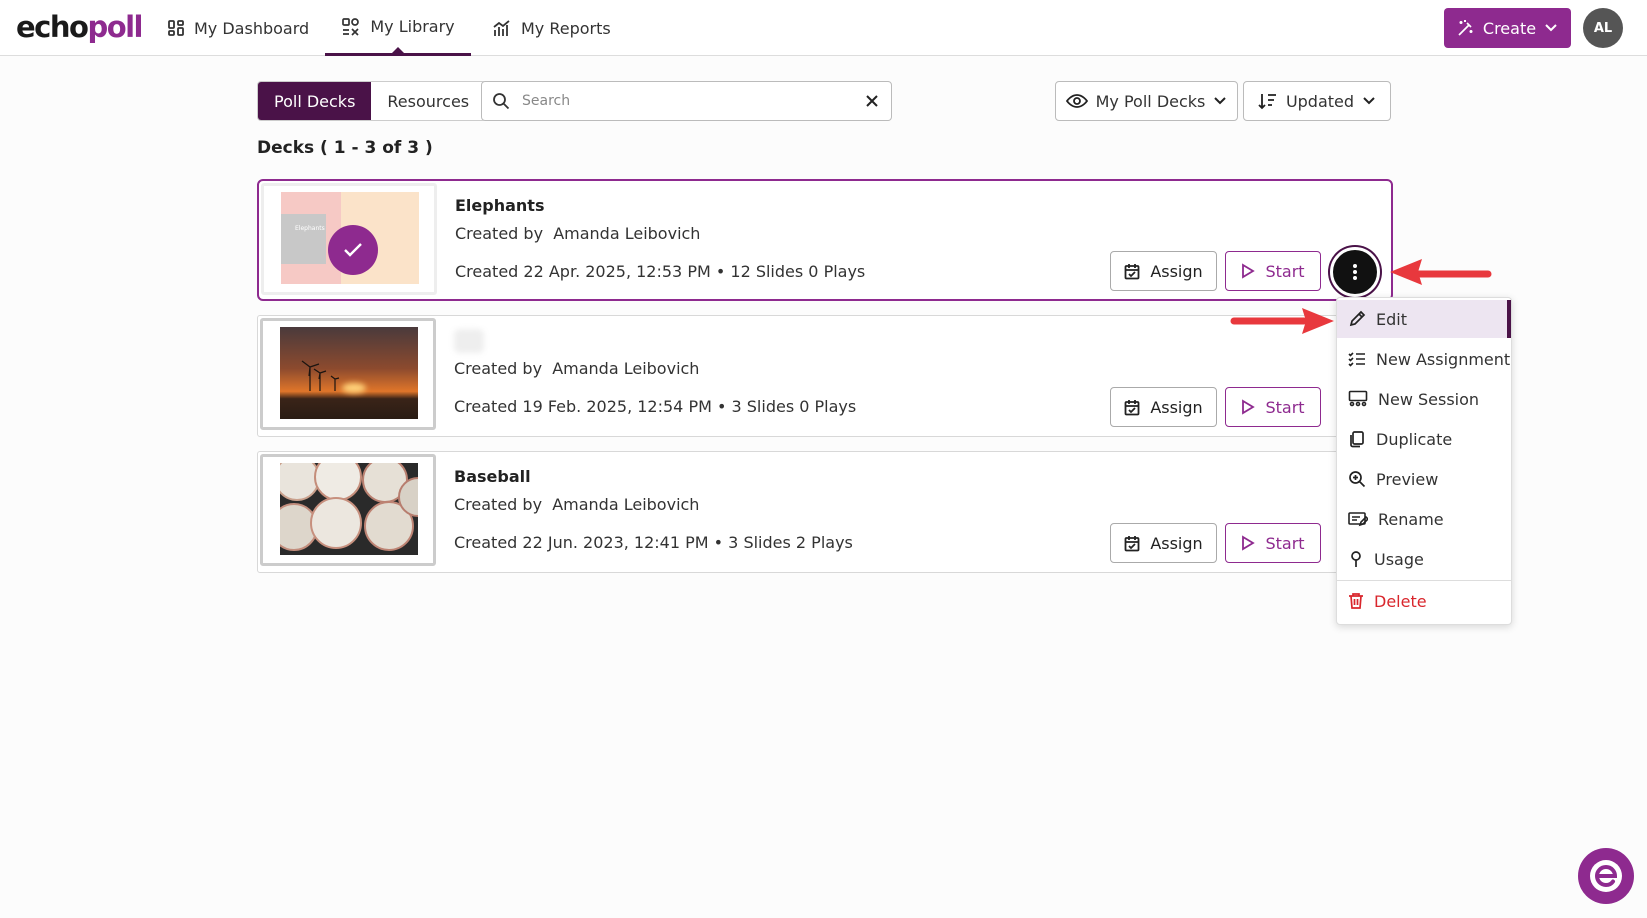 The width and height of the screenshot is (1647, 918). I want to click on close-icon, so click(872, 101).